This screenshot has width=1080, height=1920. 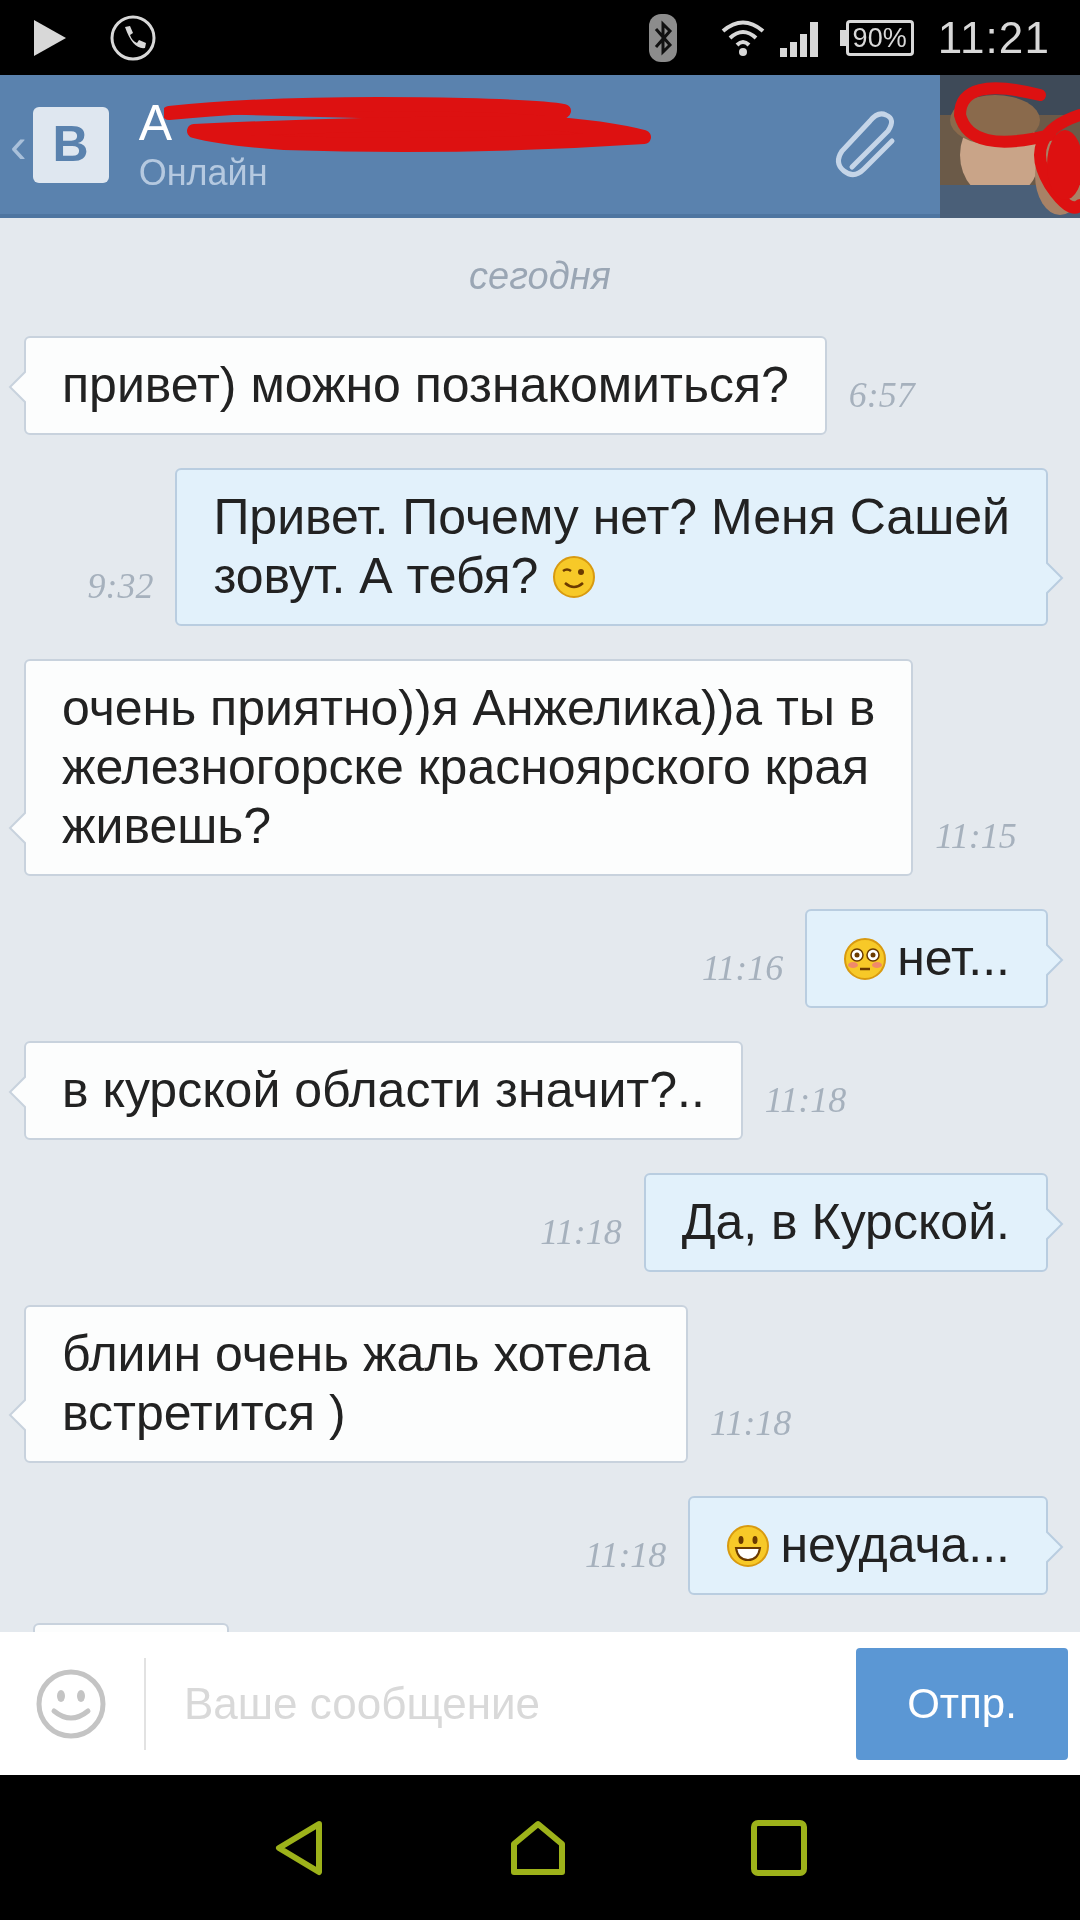 I want to click on message-time: 9:32, so click(x=120, y=586).